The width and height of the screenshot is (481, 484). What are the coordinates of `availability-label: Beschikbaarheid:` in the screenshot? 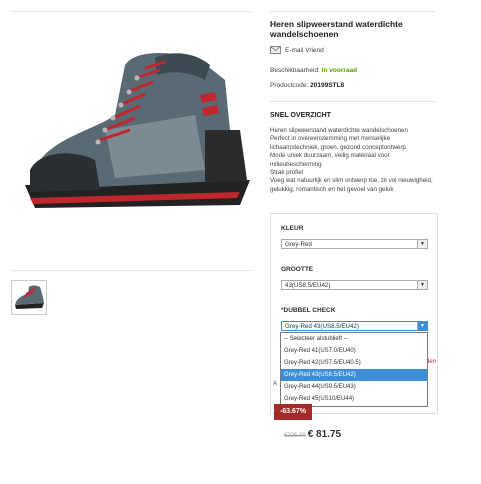 It's located at (295, 70).